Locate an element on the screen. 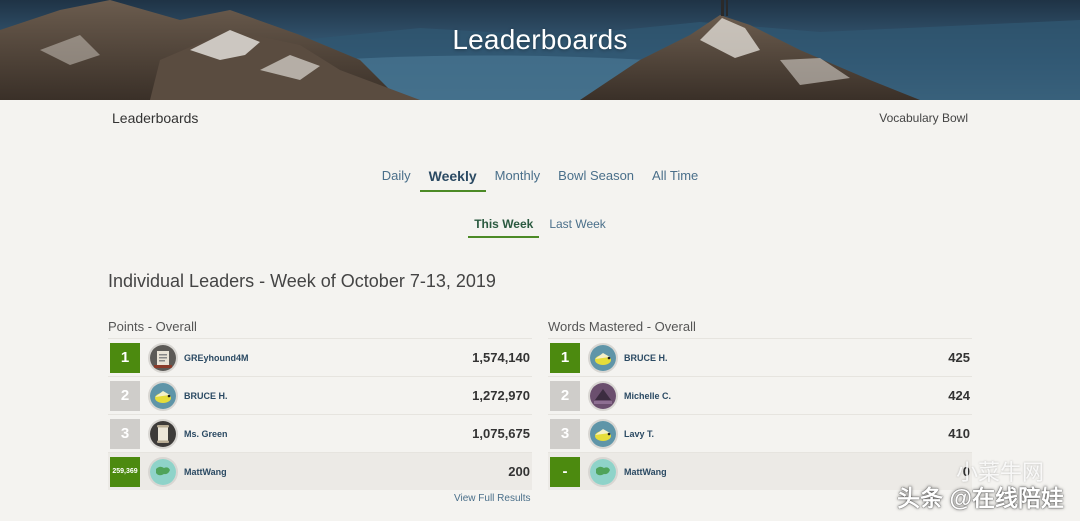  table-row-current-user: 259,369 MattWang 200 is located at coordinates (320, 471).